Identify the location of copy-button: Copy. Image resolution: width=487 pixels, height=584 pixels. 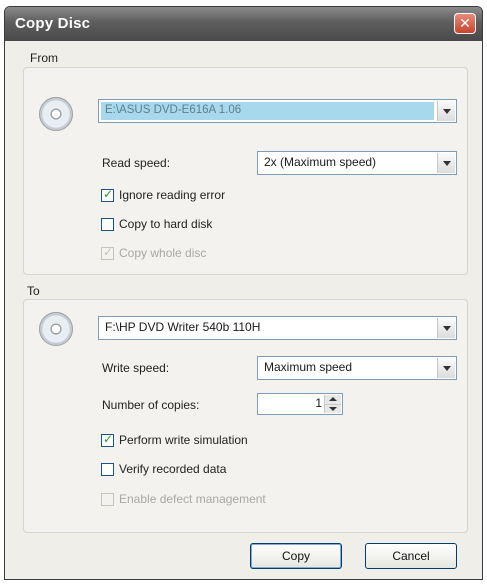
(296, 556).